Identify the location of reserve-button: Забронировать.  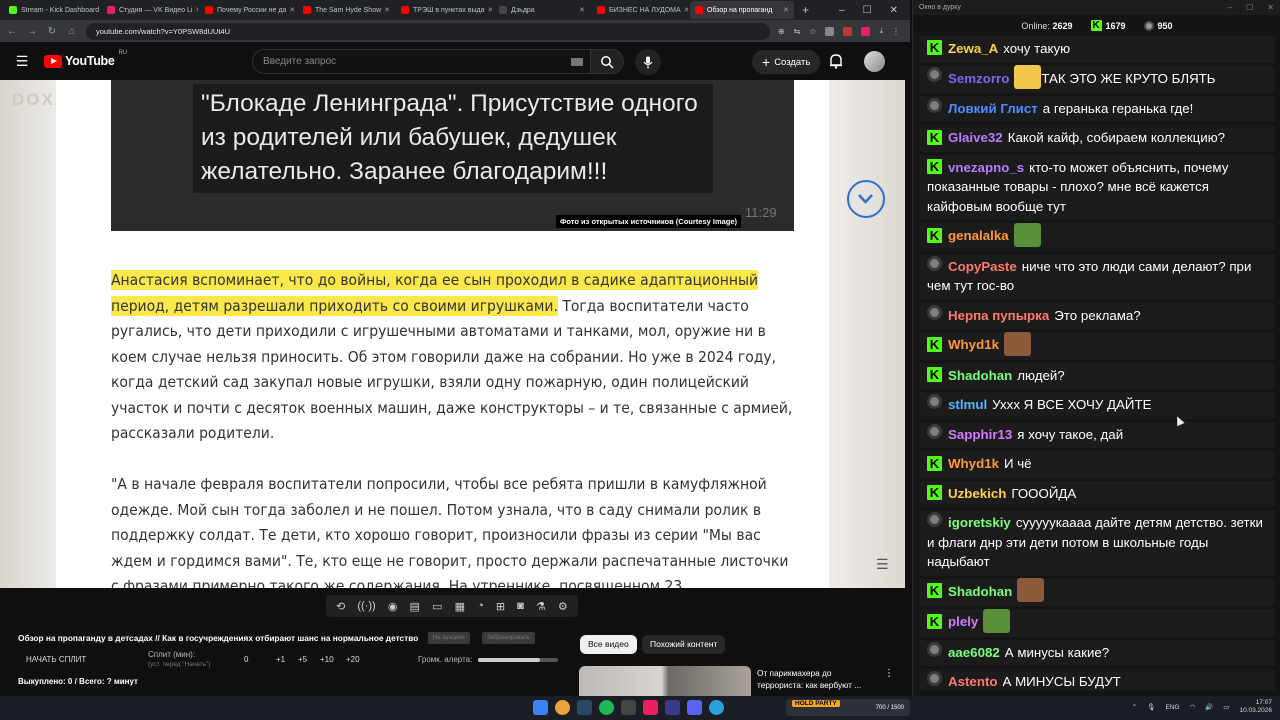
(508, 638).